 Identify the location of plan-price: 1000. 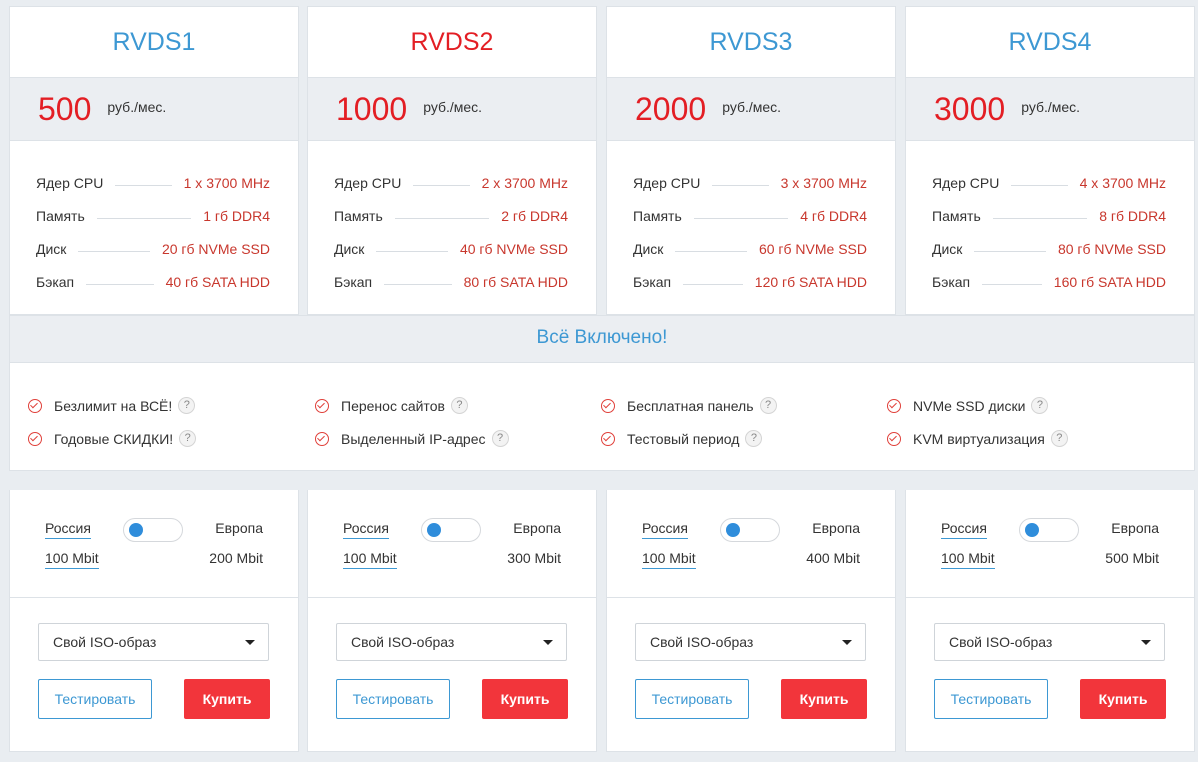
(372, 108).